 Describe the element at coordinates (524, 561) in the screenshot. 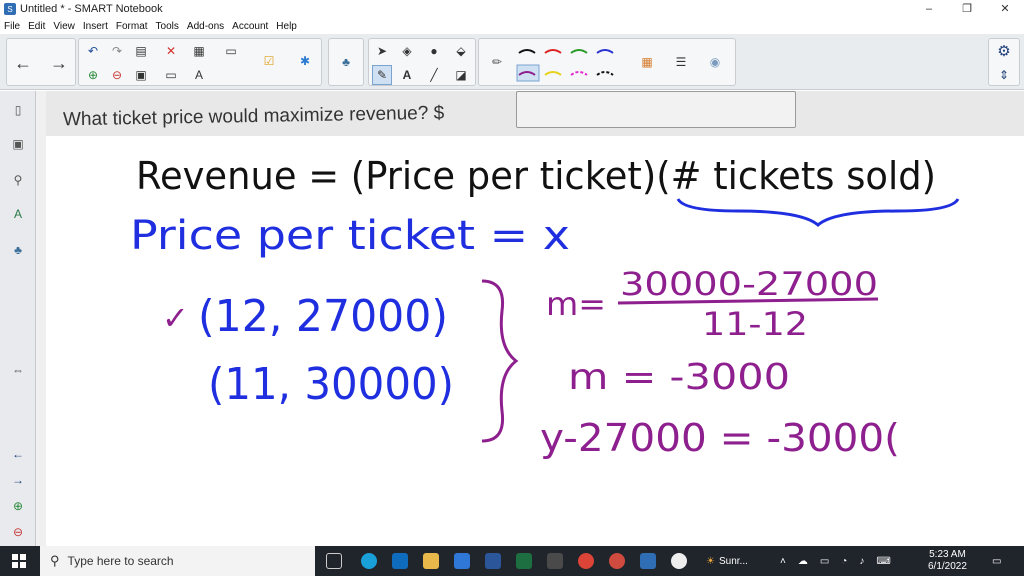

I see `excel-icon` at that location.